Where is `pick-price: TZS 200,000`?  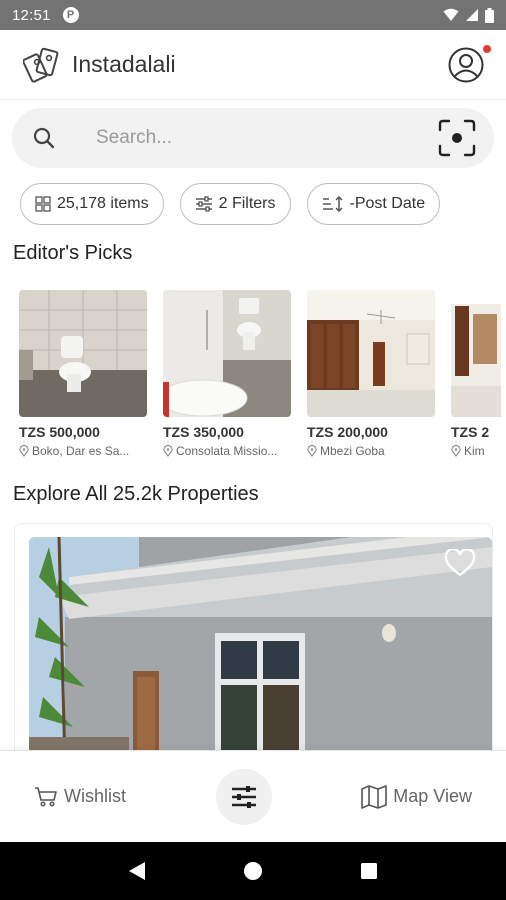
pick-price: TZS 200,000 is located at coordinates (347, 432).